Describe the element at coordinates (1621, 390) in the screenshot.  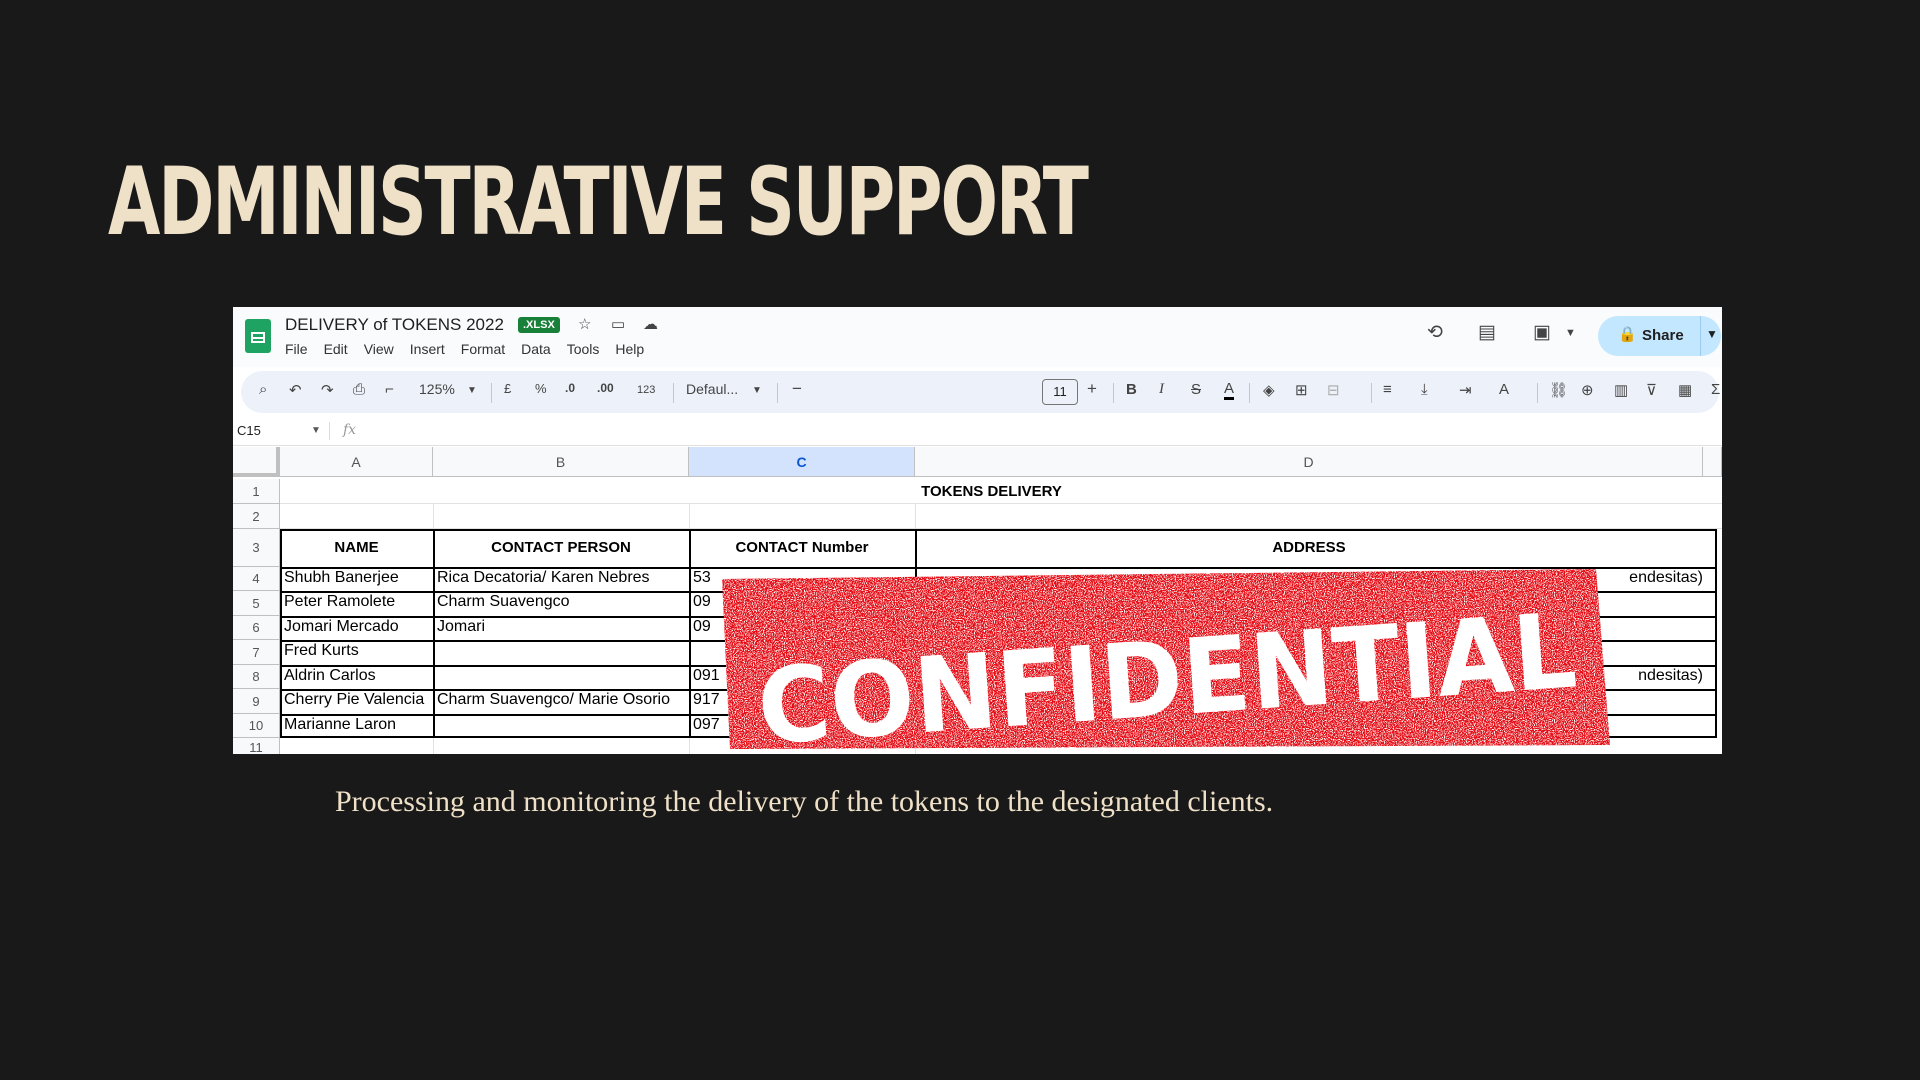
I see `insert-chart-icon: ▥` at that location.